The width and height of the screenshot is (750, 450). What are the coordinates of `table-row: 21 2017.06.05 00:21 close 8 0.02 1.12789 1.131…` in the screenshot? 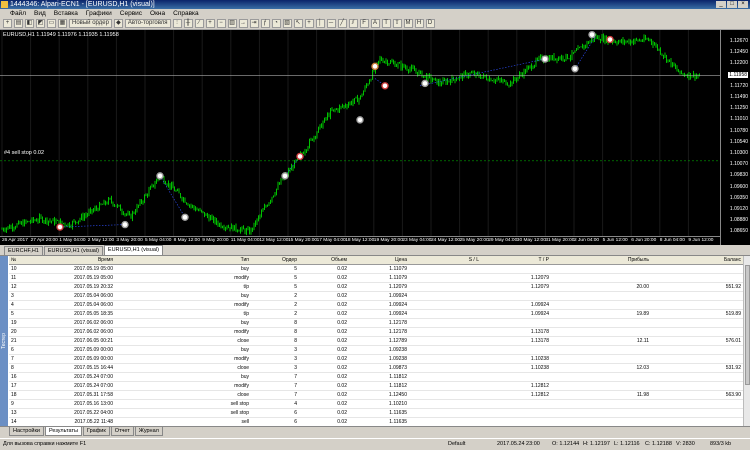 It's located at (376, 341).